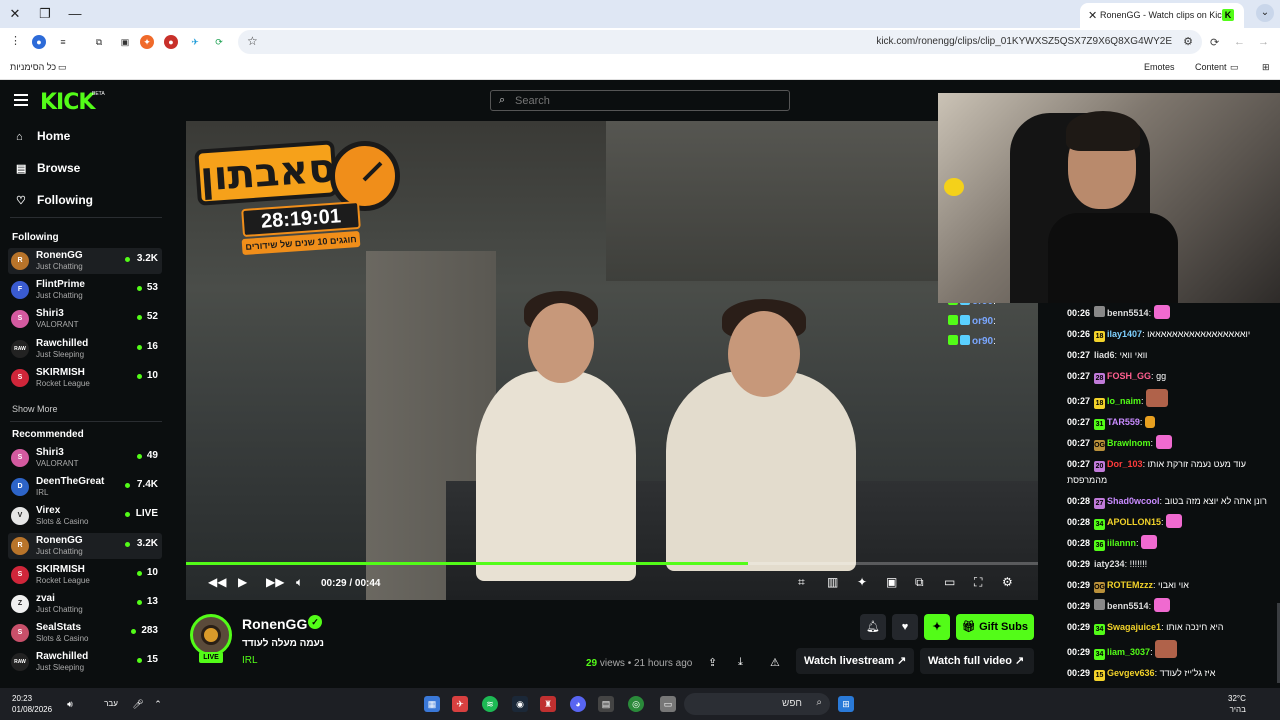 The image size is (1280, 720). Describe the element at coordinates (949, 582) in the screenshot. I see `theater-icon: ▭` at that location.